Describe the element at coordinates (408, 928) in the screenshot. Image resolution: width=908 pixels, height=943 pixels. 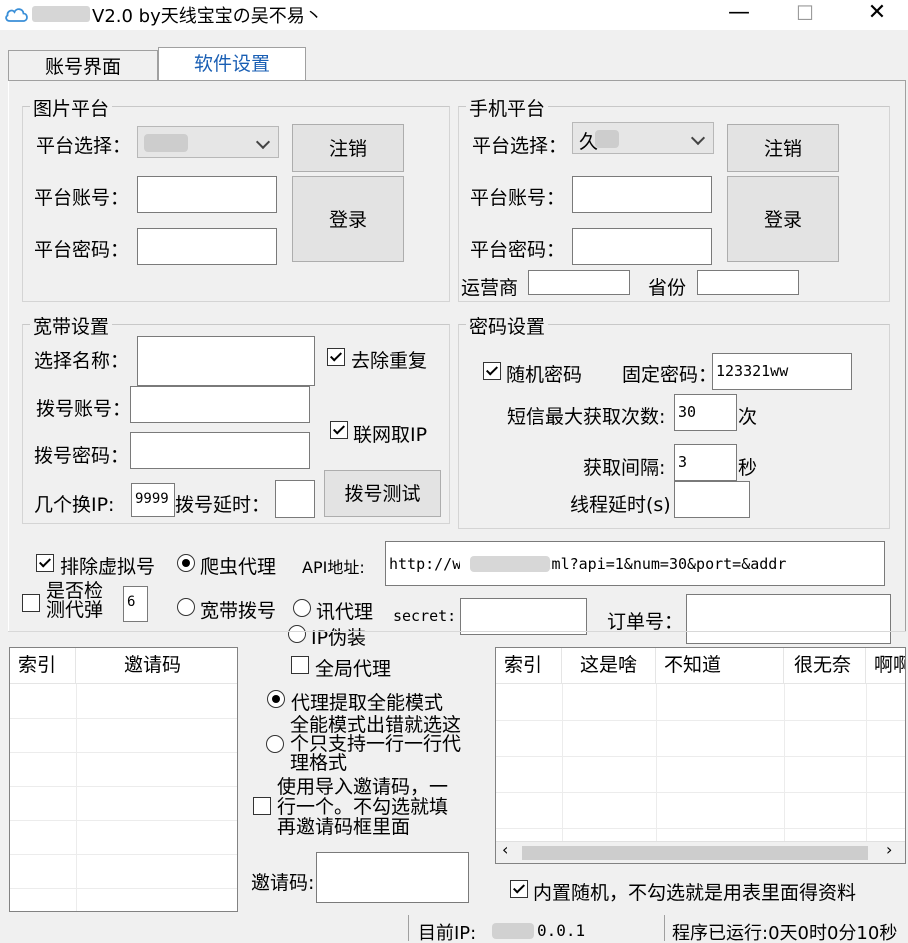
I see `status-separator` at that location.